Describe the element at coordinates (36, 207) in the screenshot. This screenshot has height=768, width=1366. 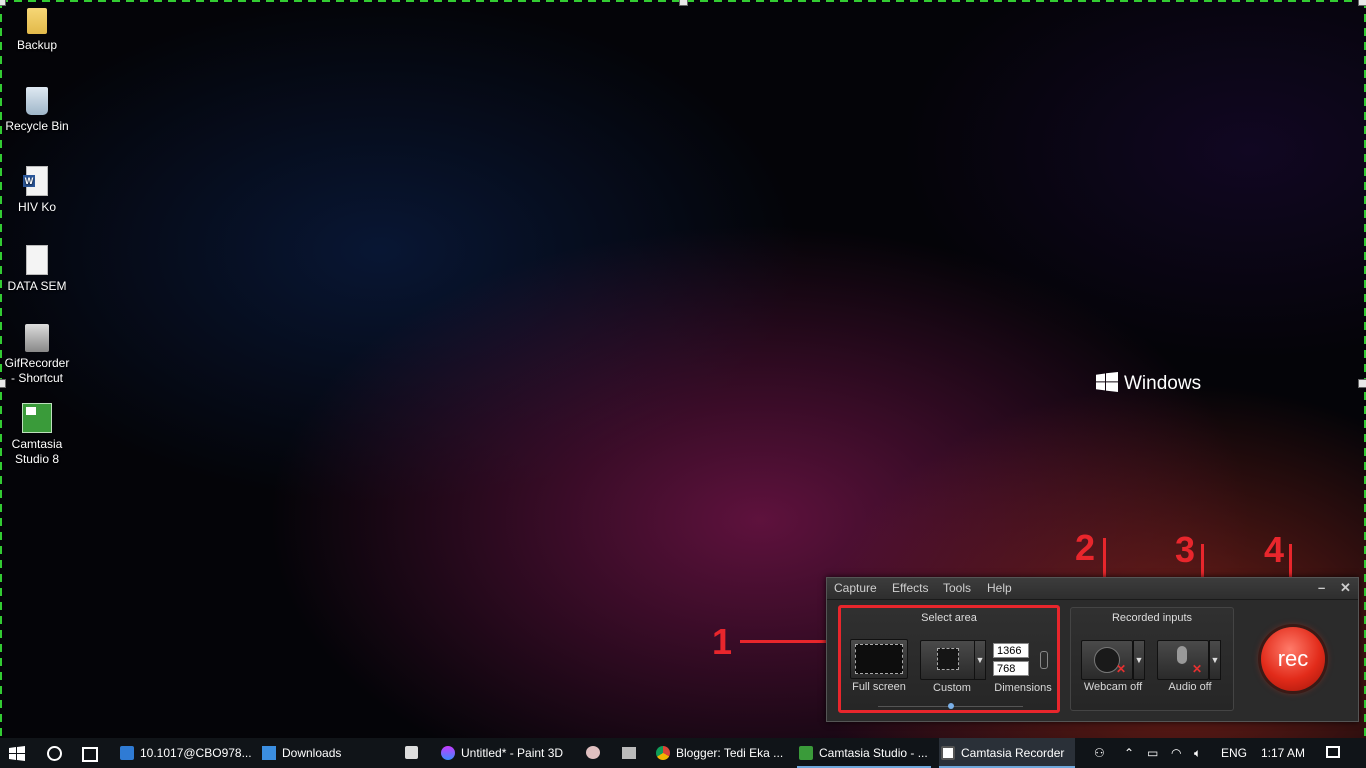
I see `desktop-icon-label: HIV Ko` at that location.